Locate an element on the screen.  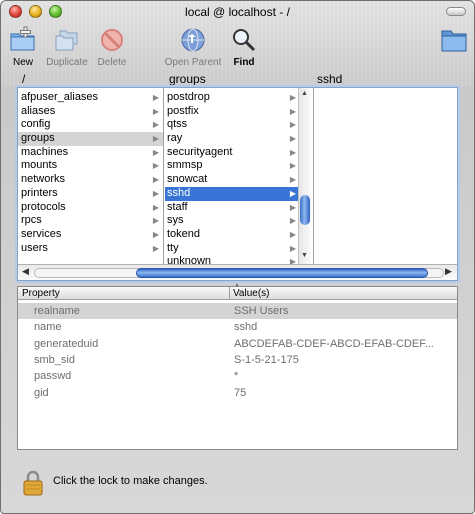
property-cell: generateduid is located at coordinates (66, 343).